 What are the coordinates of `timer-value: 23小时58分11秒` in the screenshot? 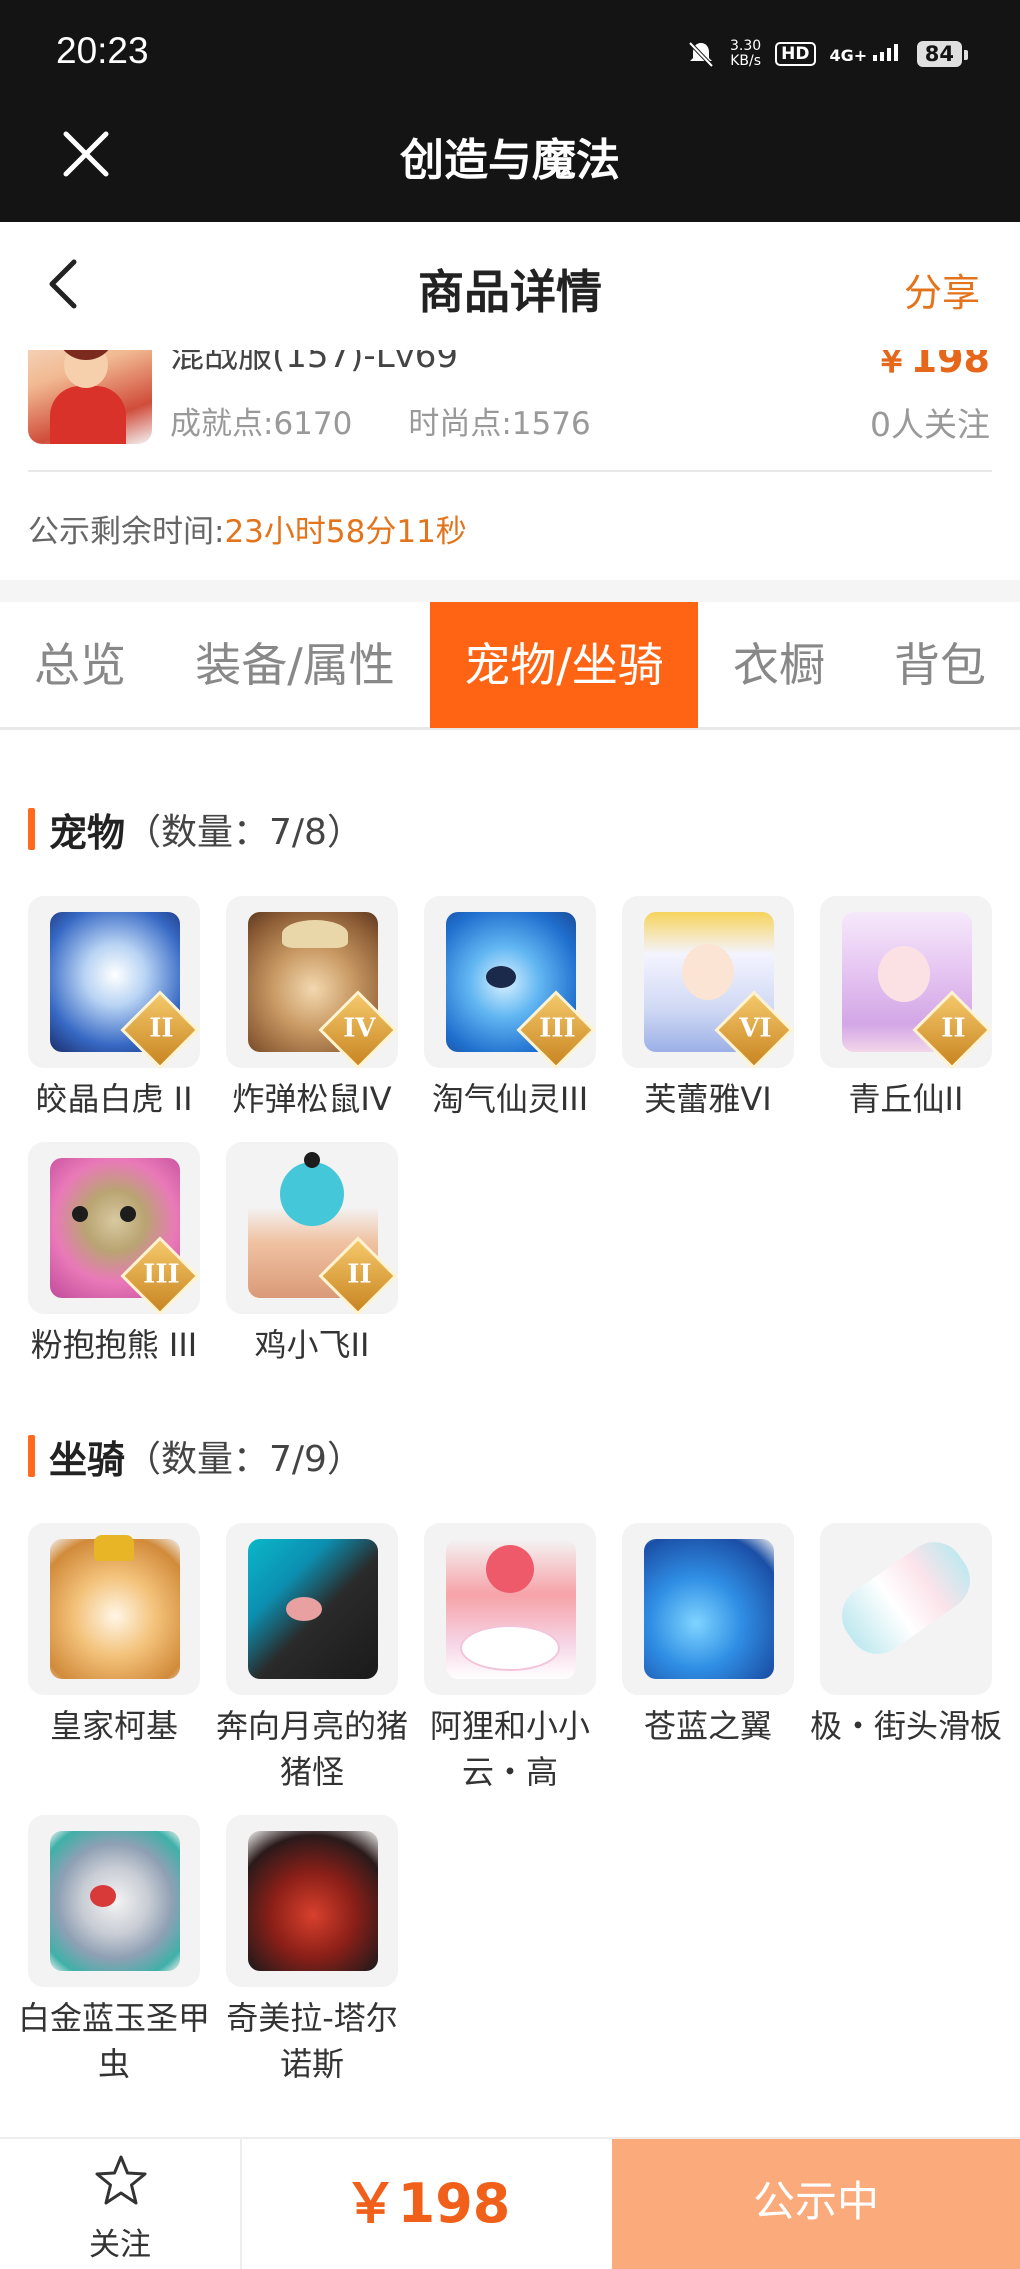 It's located at (345, 532).